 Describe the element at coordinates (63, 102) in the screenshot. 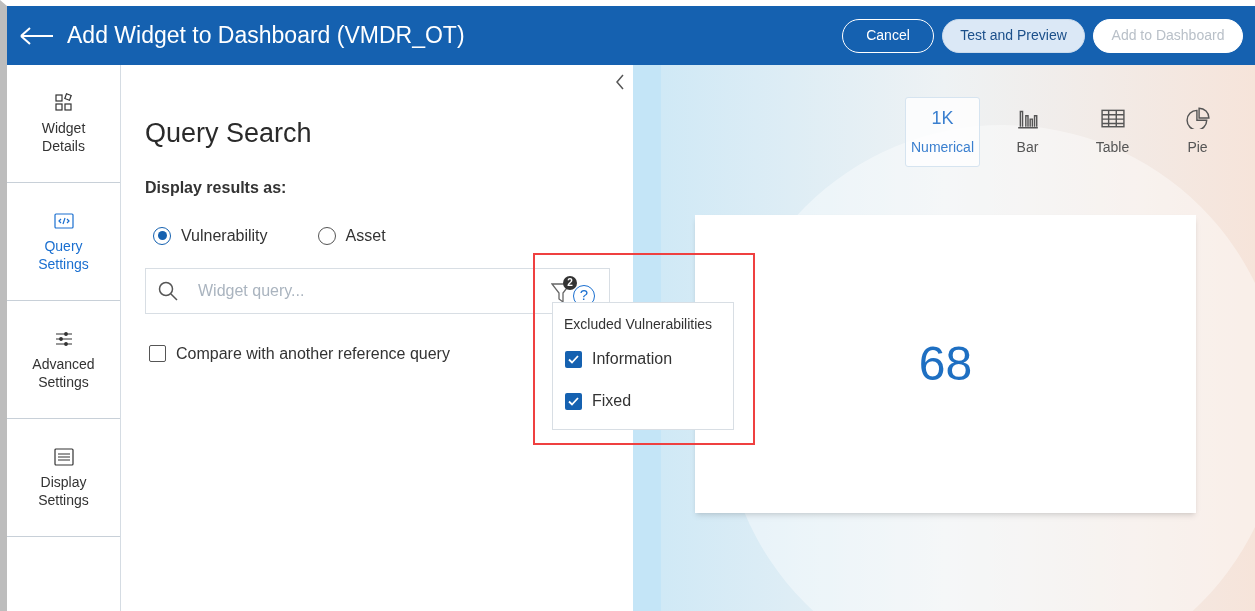

I see `shapes-icon` at that location.